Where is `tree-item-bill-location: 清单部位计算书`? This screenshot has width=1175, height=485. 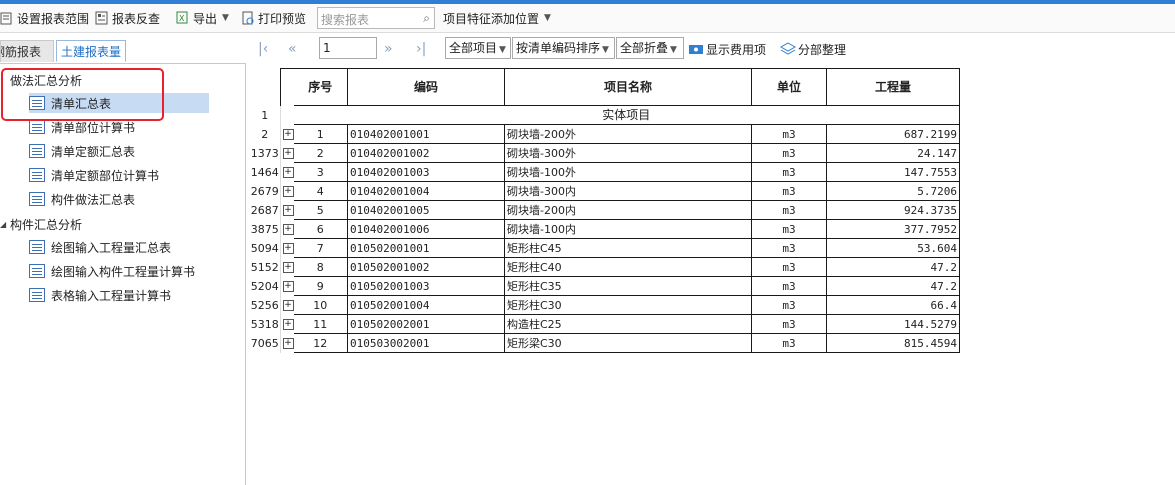 tree-item-bill-location: 清单部位计算书 is located at coordinates (82, 127).